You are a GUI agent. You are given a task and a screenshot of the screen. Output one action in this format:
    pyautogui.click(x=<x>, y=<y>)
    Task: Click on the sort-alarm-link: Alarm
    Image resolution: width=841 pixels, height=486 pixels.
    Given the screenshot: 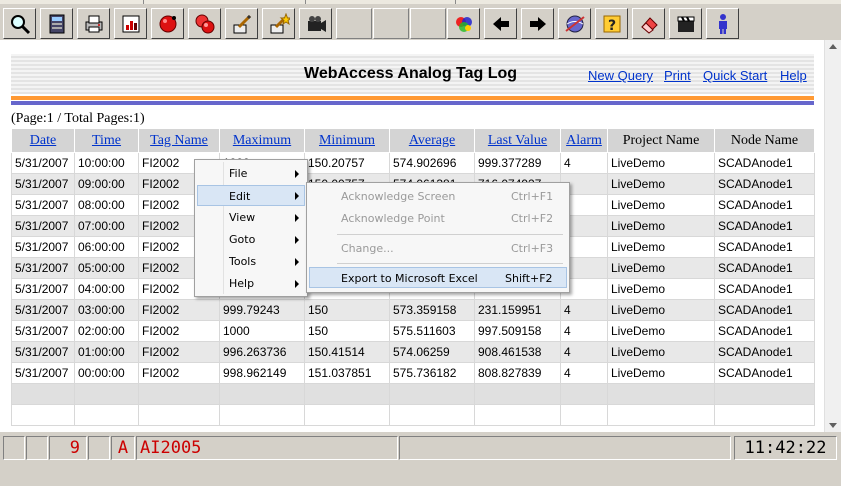 What is the action you would take?
    pyautogui.click(x=584, y=140)
    